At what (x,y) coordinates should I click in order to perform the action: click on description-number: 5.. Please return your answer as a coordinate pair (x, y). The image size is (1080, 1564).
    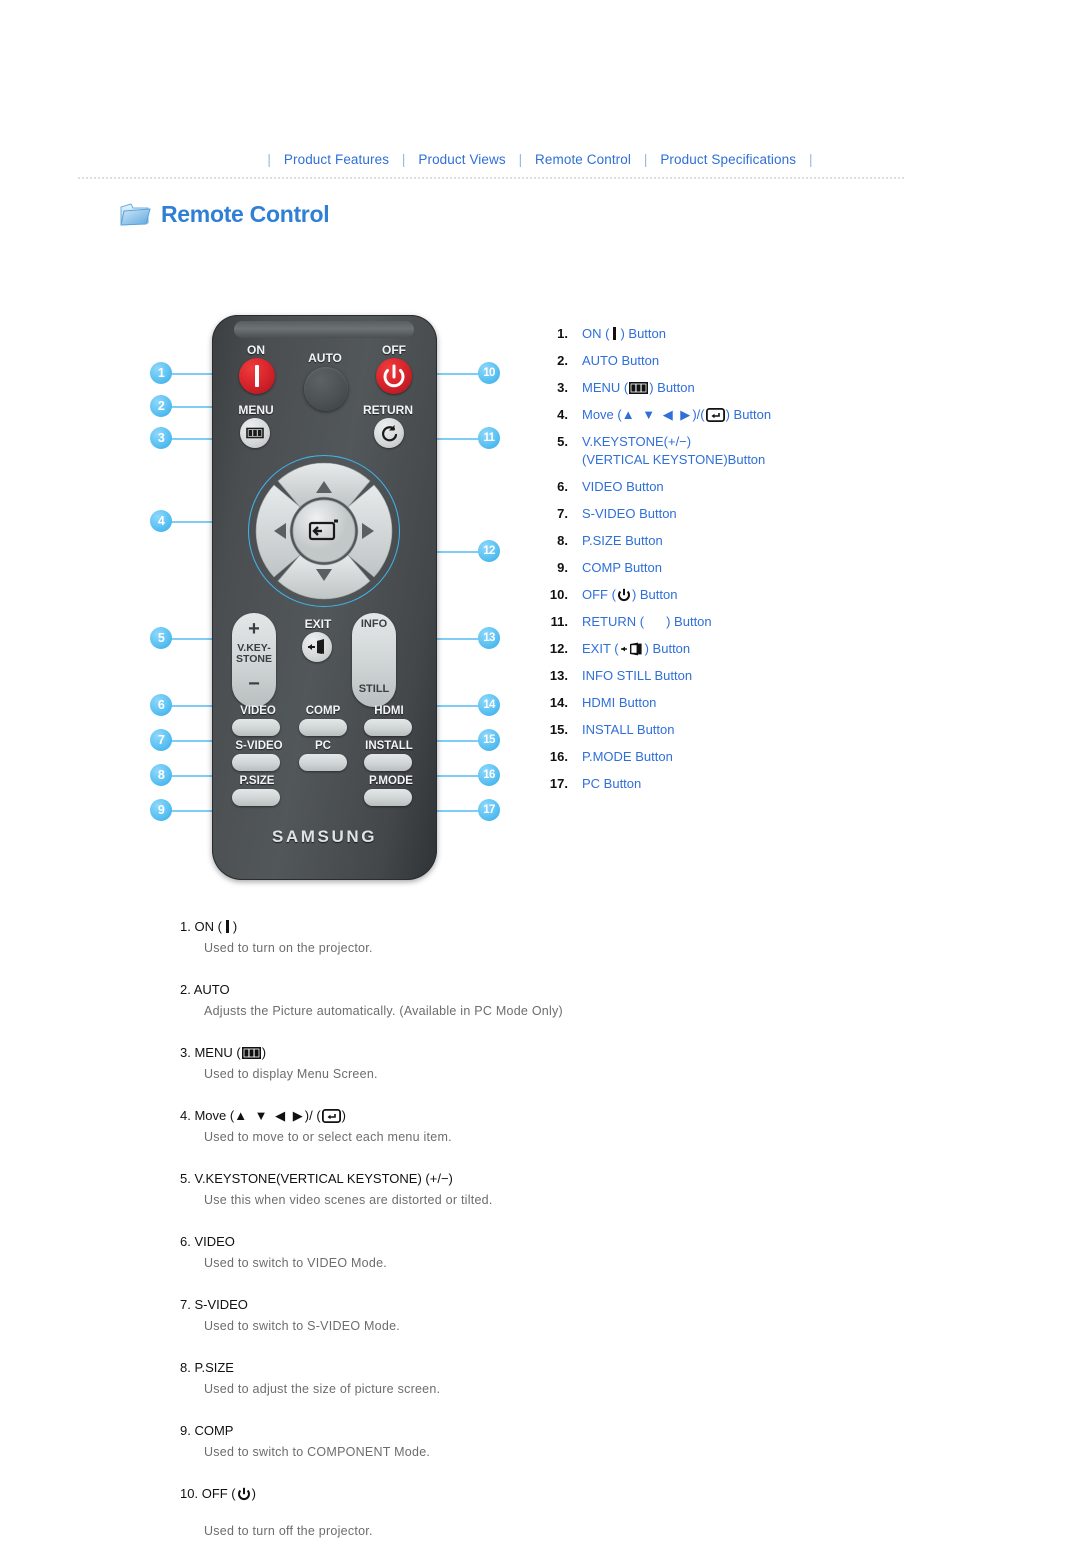
    Looking at the image, I should click on (185, 1178).